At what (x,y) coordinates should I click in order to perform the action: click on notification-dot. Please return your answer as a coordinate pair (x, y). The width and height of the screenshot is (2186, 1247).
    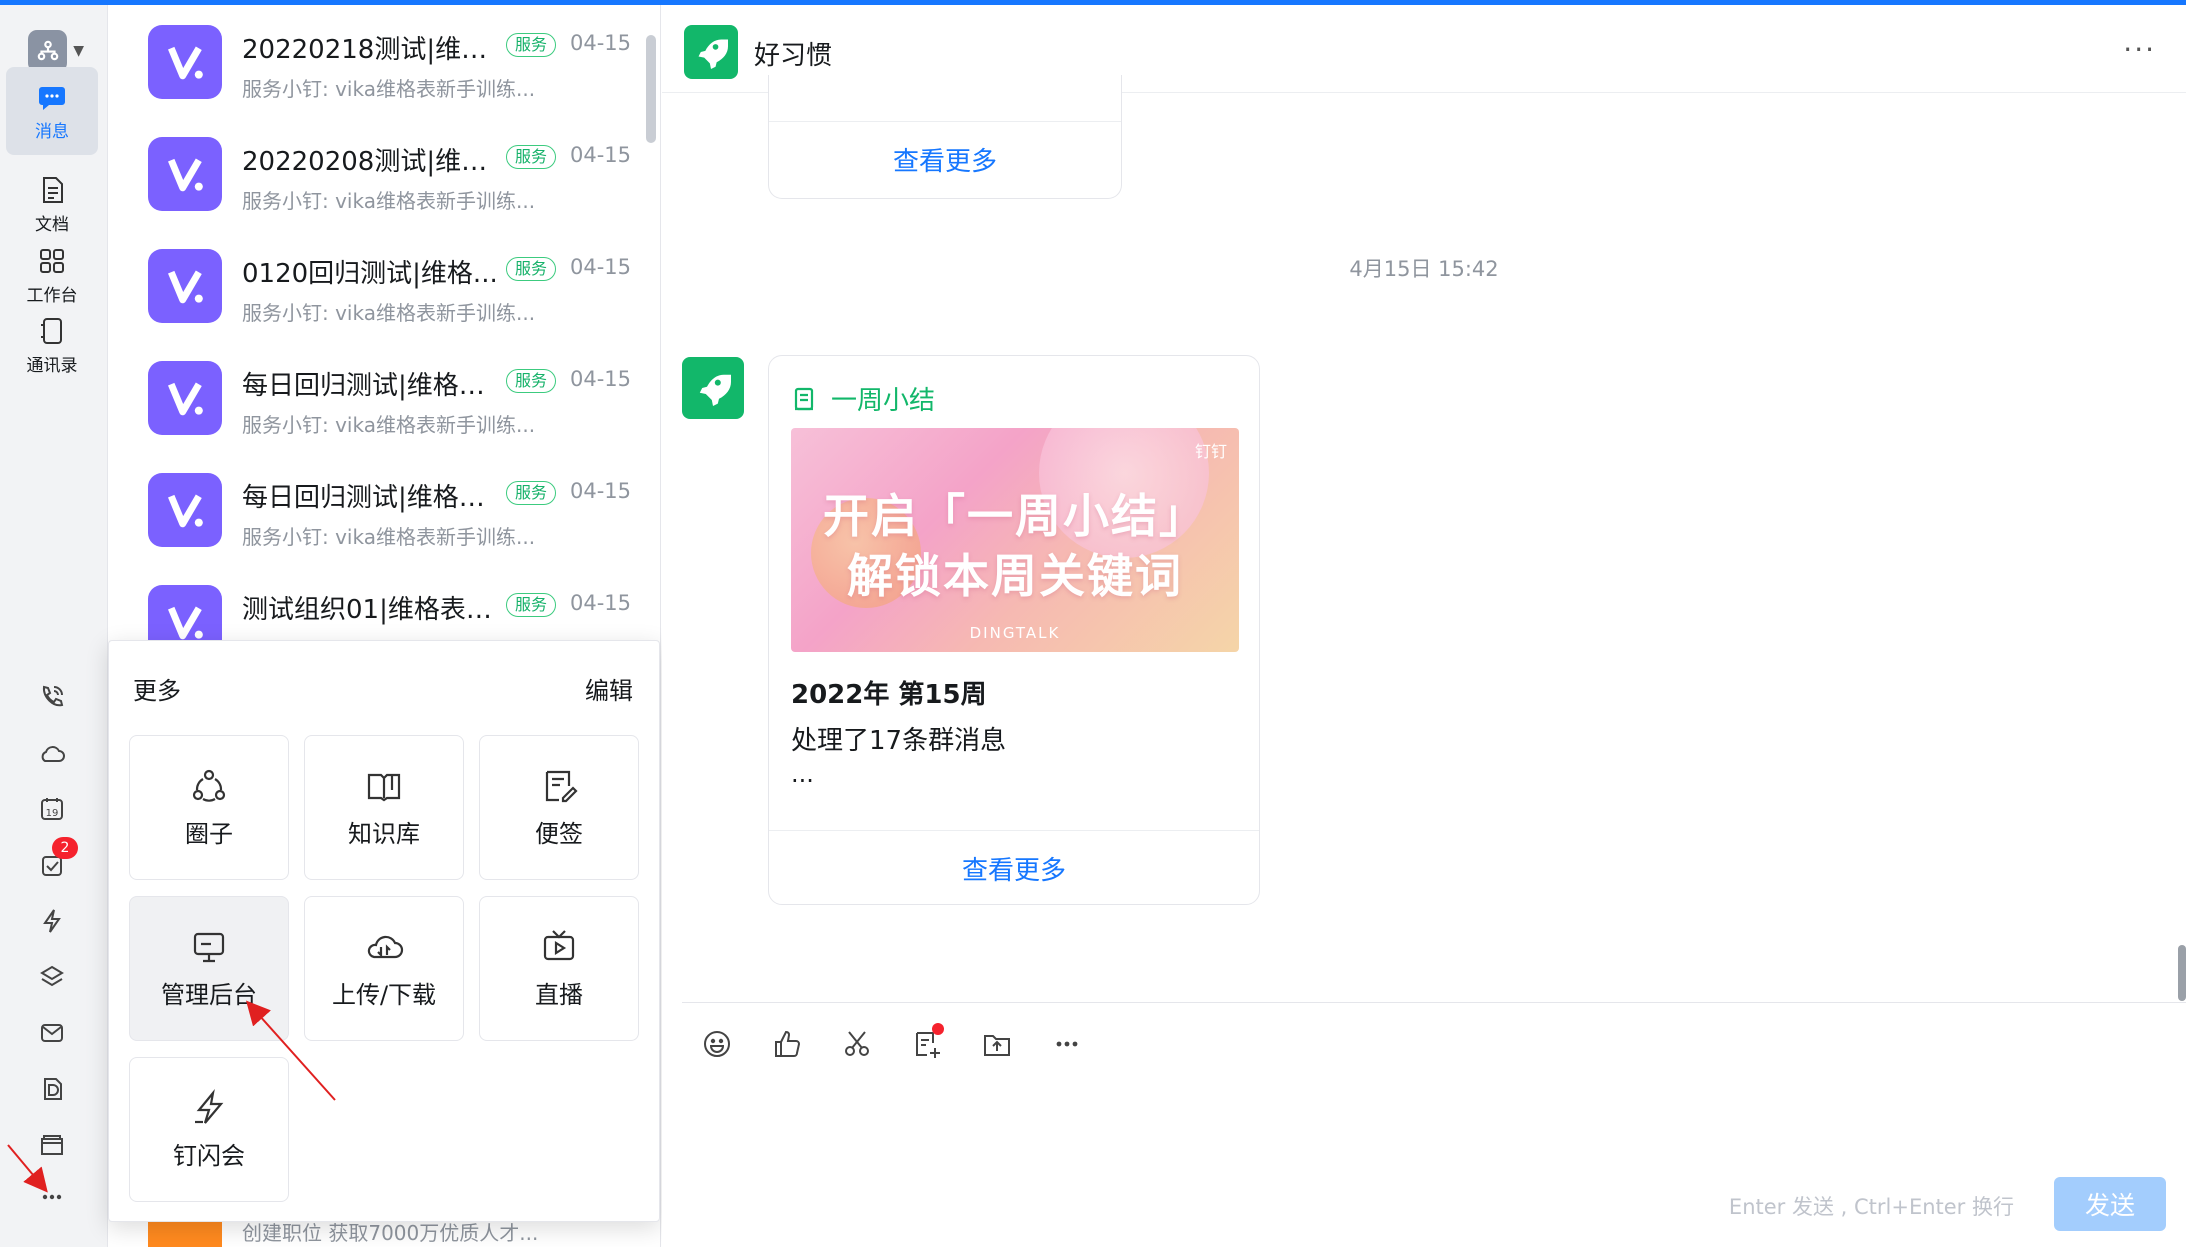
    Looking at the image, I should click on (938, 1029).